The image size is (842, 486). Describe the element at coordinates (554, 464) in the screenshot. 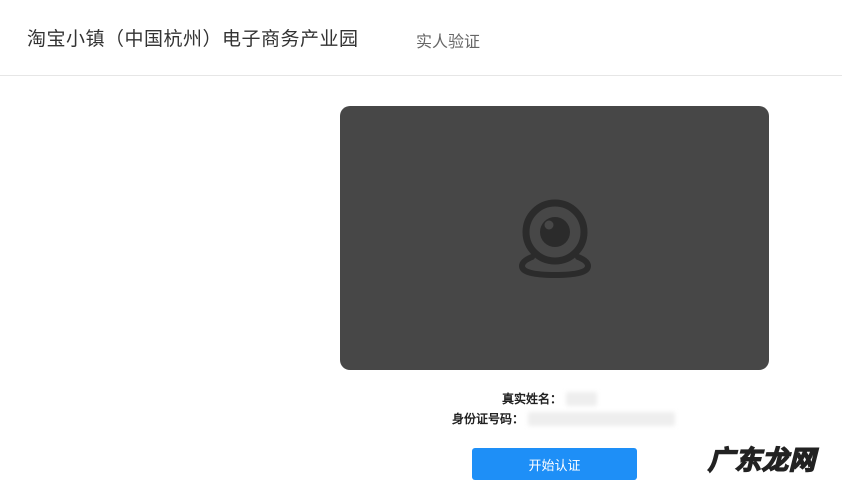

I see `start-verification-button: 开始认证` at that location.